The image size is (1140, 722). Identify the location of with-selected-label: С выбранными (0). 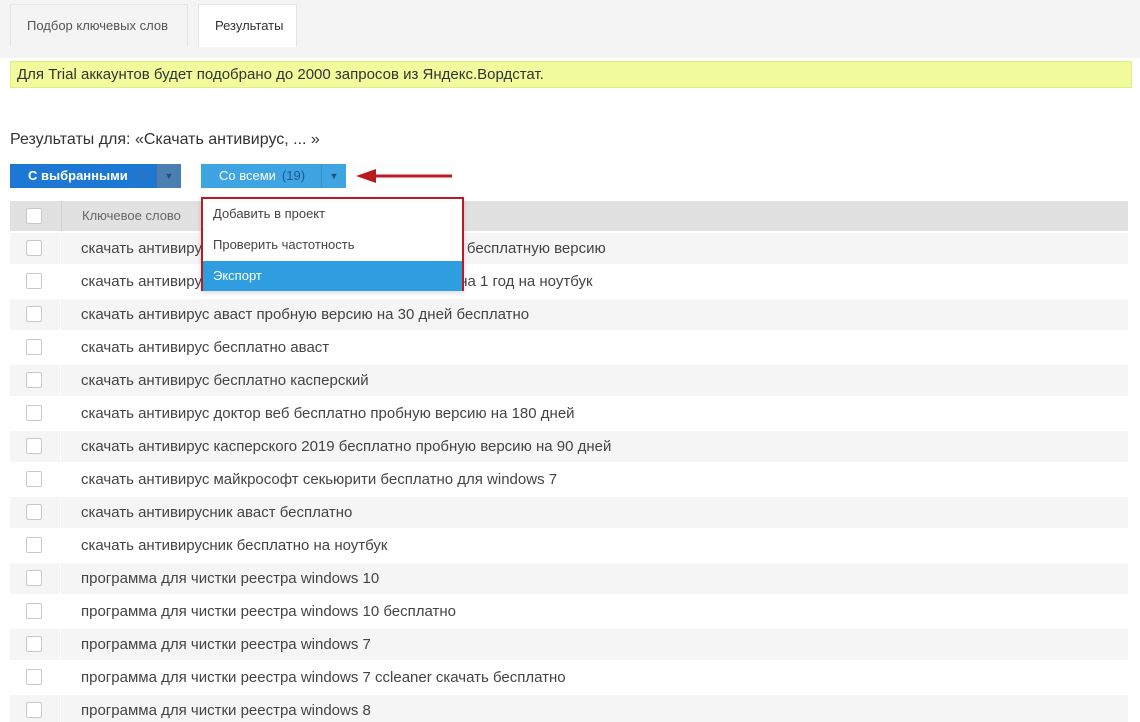
(89, 175).